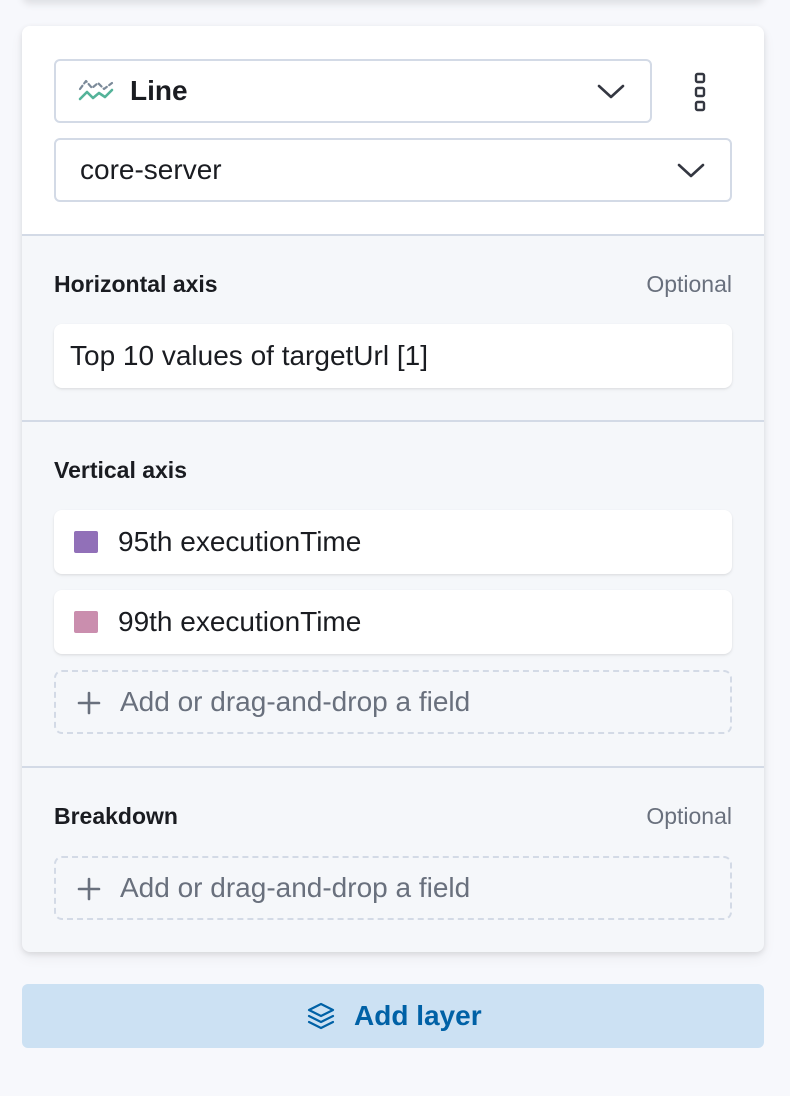 This screenshot has height=1096, width=790. I want to click on horizontal-axis-dimension-button: Top 10 values of targetUrl [1], so click(393, 356).